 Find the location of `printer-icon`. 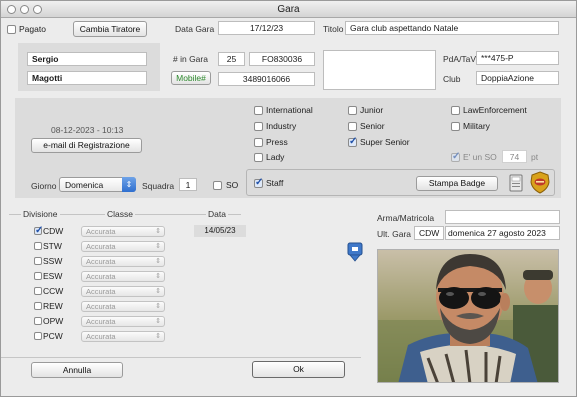

printer-icon is located at coordinates (516, 183).